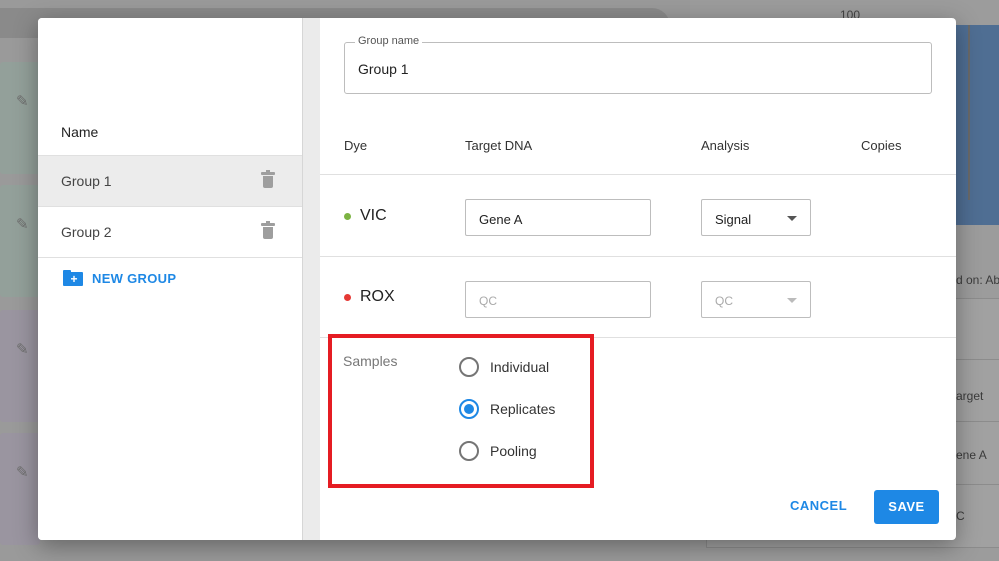 This screenshot has width=999, height=561. What do you see at coordinates (170, 231) in the screenshot?
I see `group-item-2: Group 2` at bounding box center [170, 231].